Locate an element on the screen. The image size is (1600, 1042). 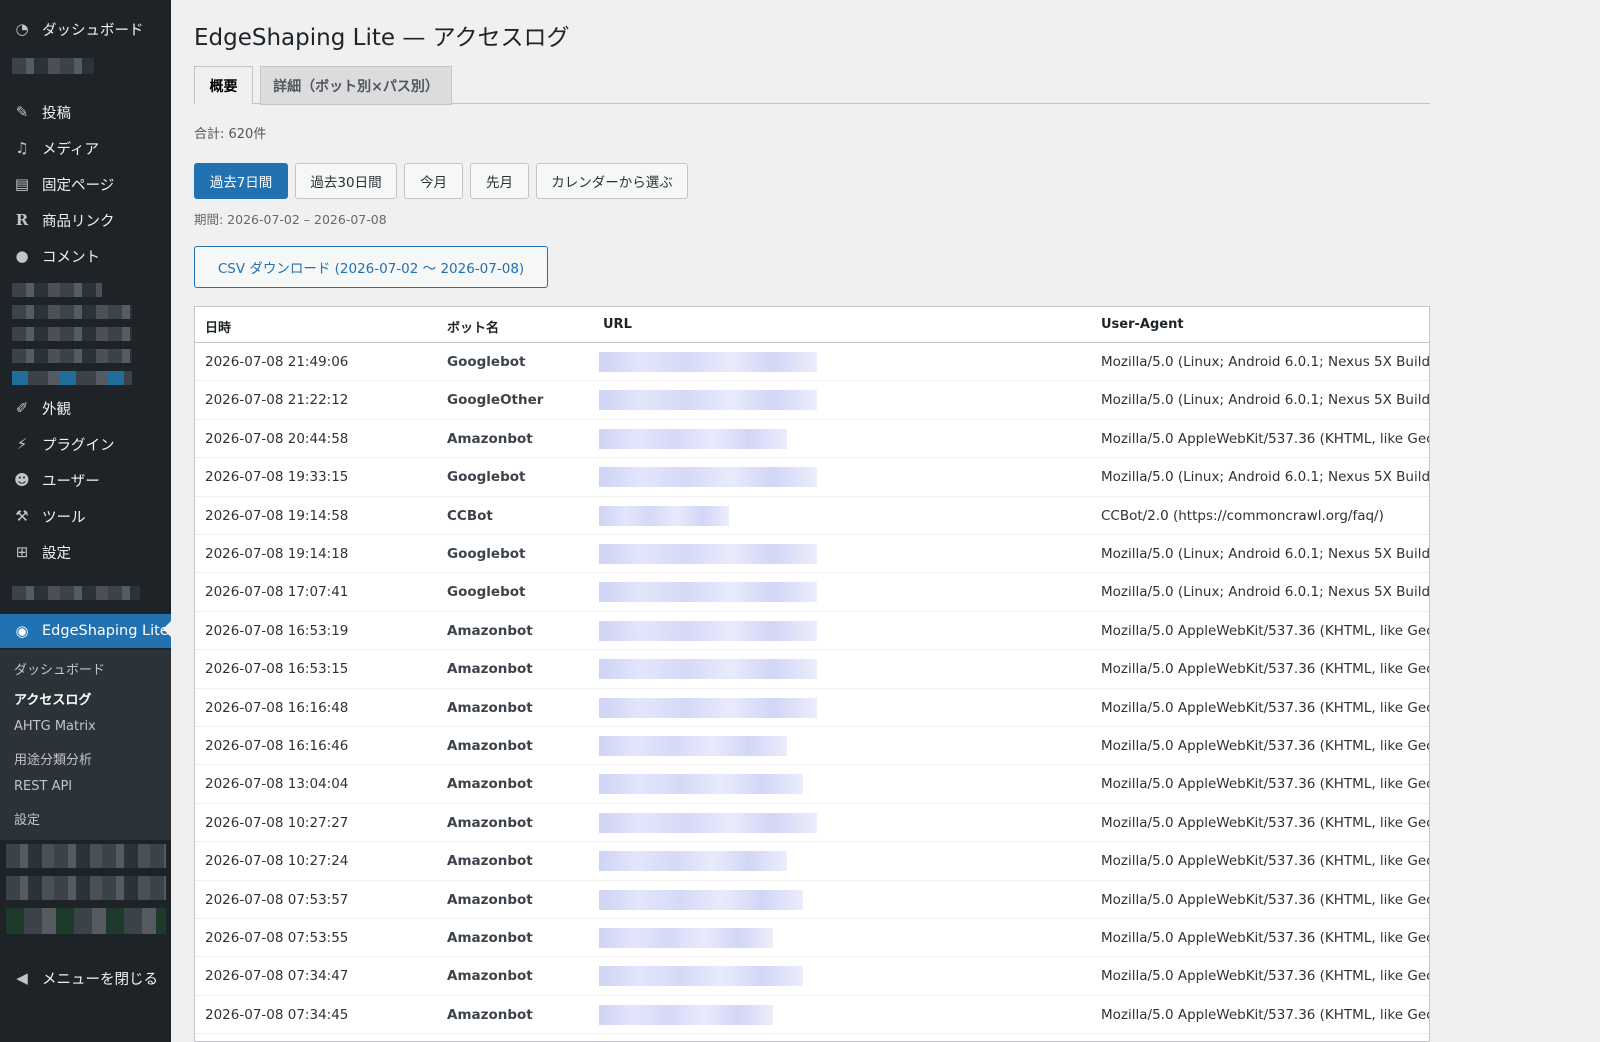
range-last-month-button: 先月 is located at coordinates (499, 181).